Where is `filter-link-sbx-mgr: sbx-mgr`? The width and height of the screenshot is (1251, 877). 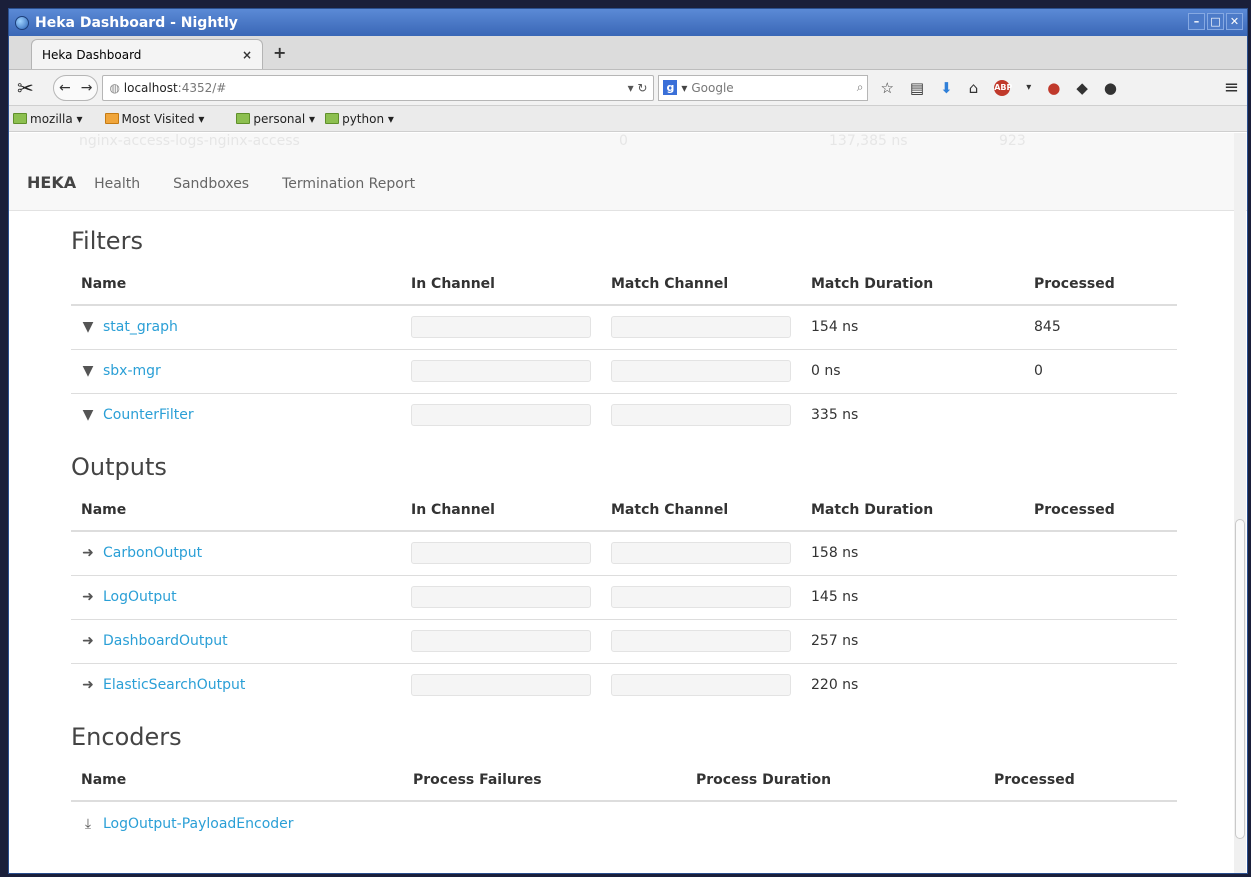
filter-link-sbx-mgr: sbx-mgr is located at coordinates (132, 371).